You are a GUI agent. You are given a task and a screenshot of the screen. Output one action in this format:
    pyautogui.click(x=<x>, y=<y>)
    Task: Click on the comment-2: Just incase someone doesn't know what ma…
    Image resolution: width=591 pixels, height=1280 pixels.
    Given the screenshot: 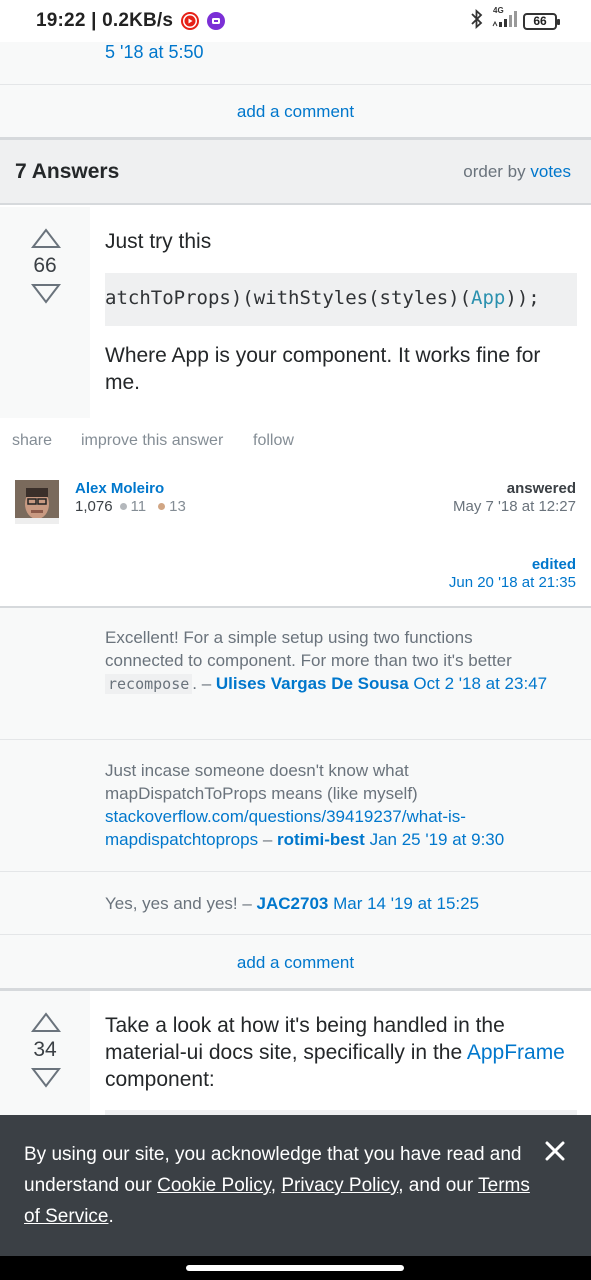 What is the action you would take?
    pyautogui.click(x=295, y=805)
    